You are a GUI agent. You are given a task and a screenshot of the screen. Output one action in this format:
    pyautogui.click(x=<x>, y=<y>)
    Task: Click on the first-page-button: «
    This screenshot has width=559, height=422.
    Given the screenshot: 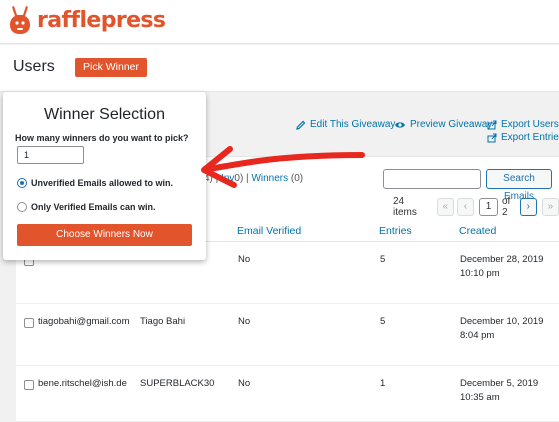 What is the action you would take?
    pyautogui.click(x=445, y=207)
    